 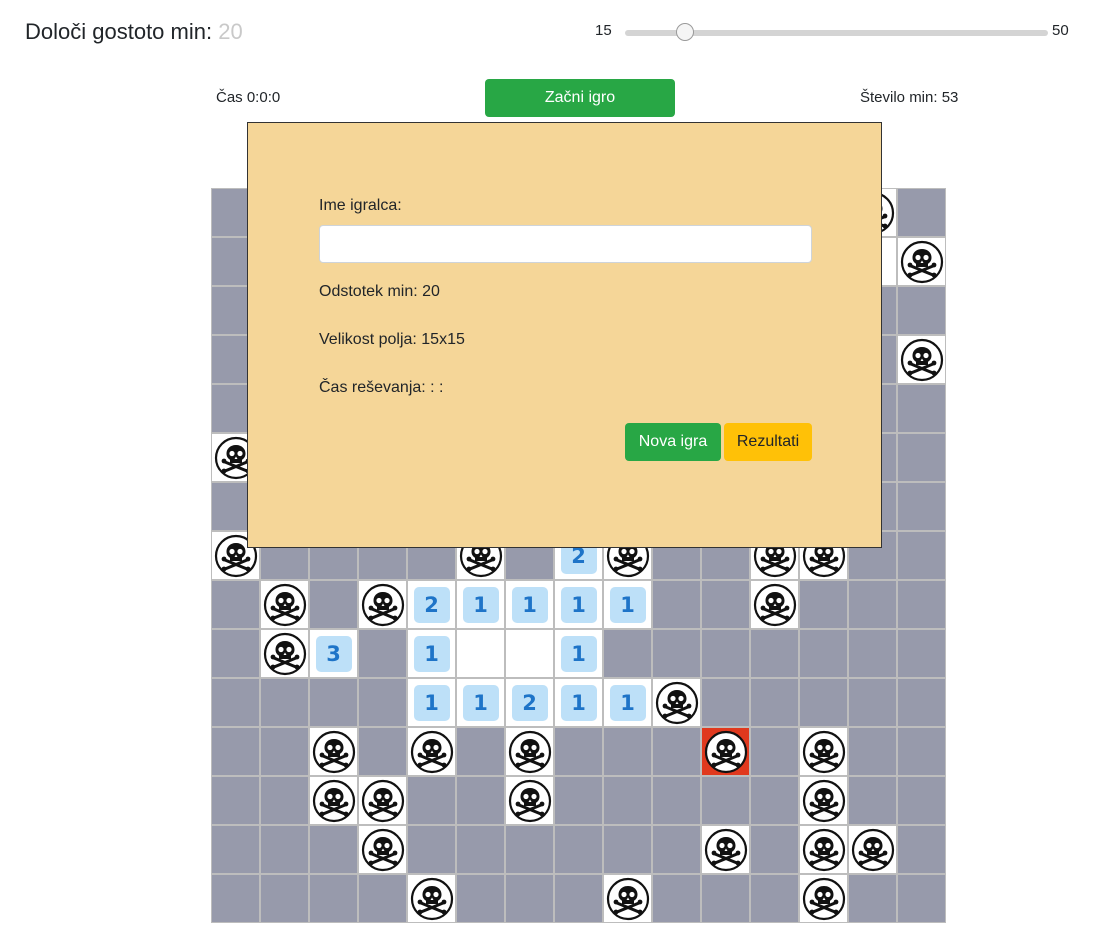 What do you see at coordinates (685, 32) in the screenshot?
I see `slider-thumb` at bounding box center [685, 32].